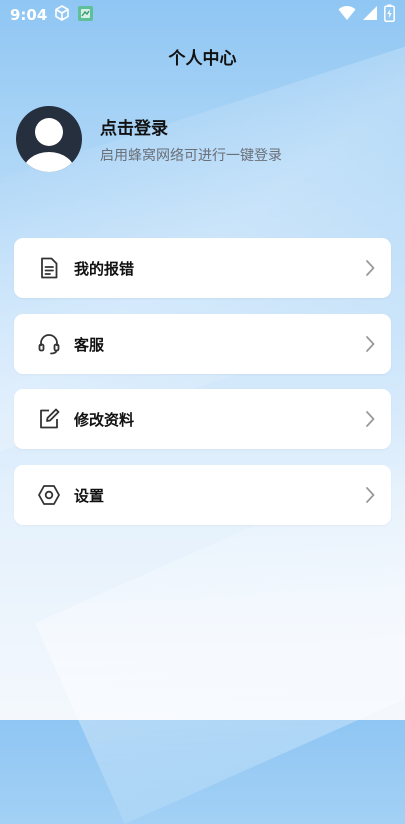 Image resolution: width=405 pixels, height=824 pixels. What do you see at coordinates (89, 495) in the screenshot?
I see `menu-item-label: 设置` at bounding box center [89, 495].